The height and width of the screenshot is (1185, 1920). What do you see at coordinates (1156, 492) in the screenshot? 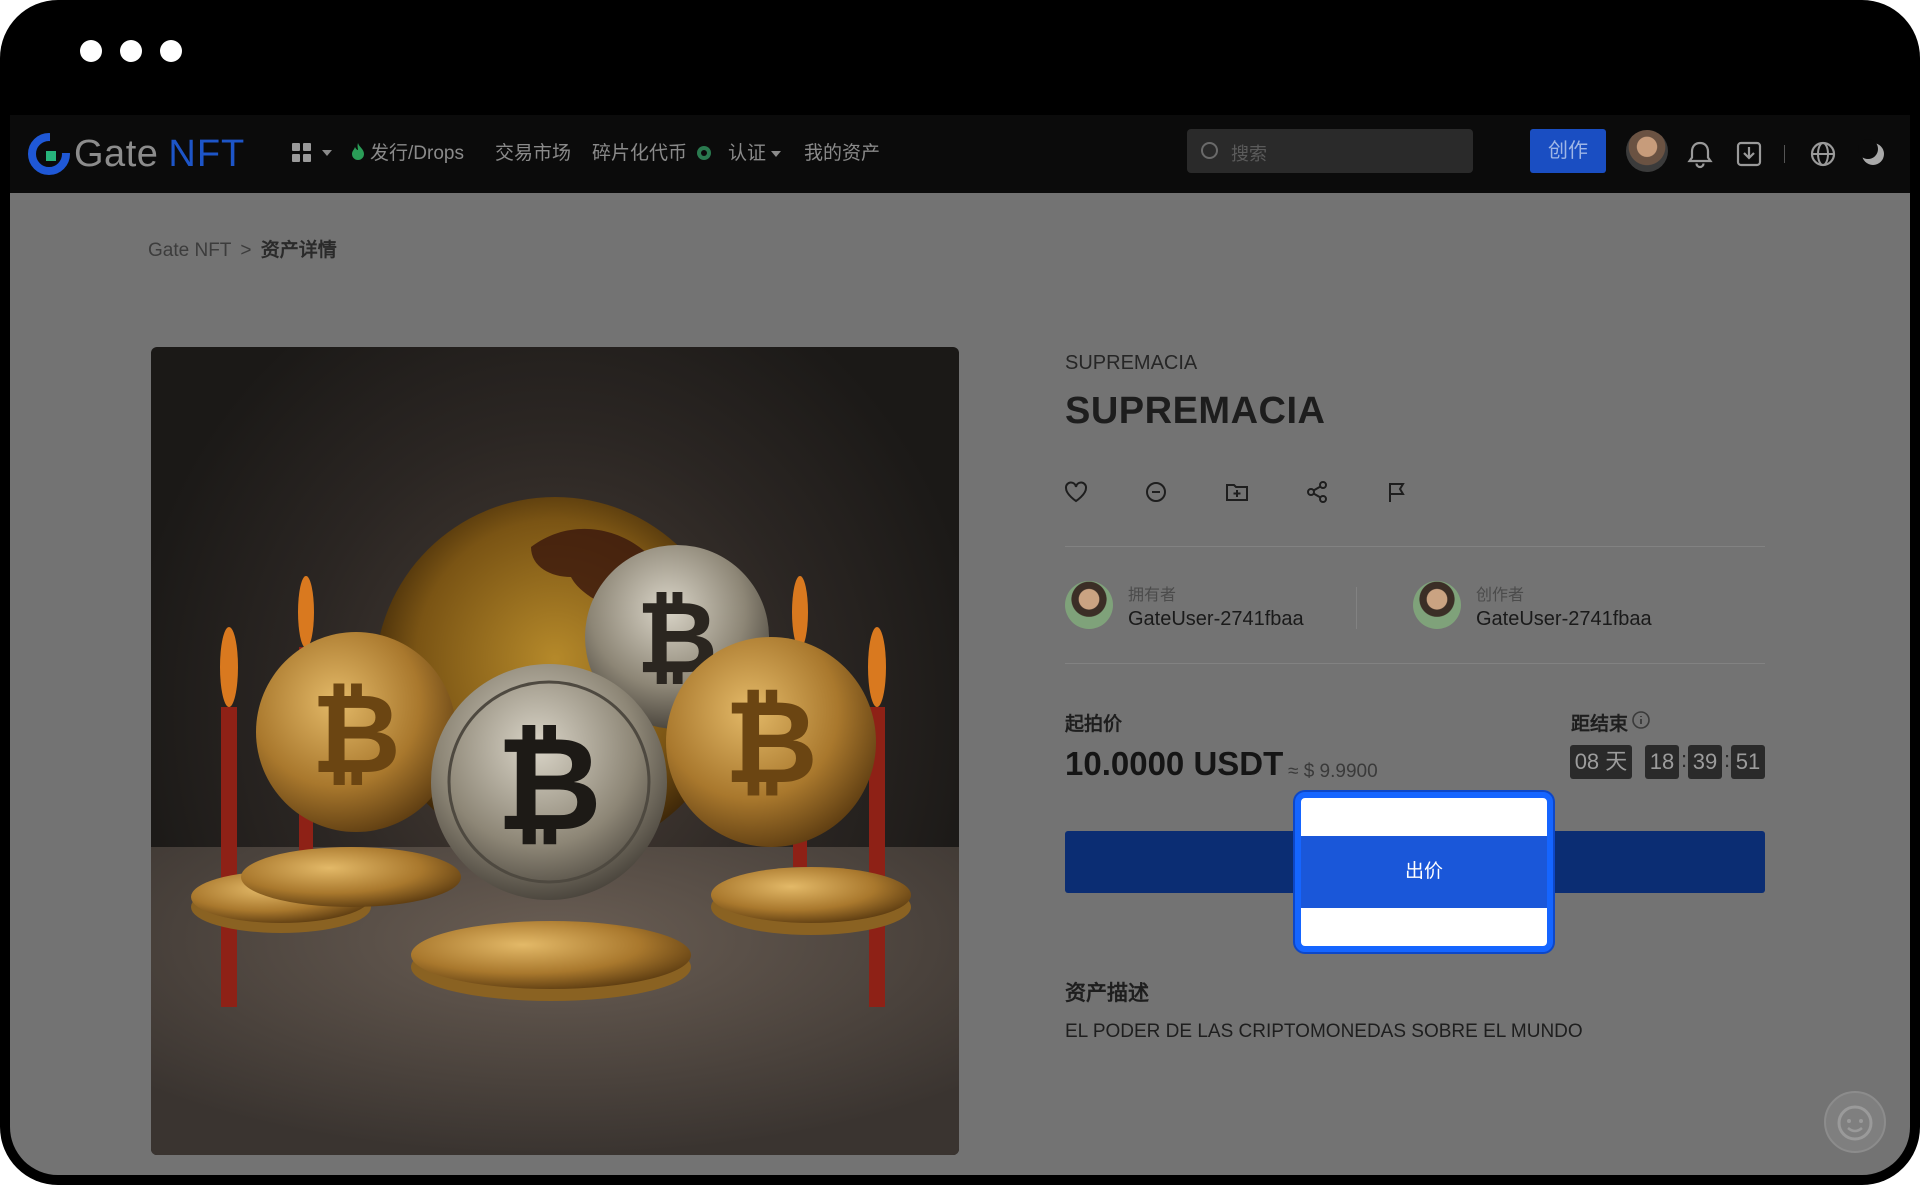
I see `comment-icon` at bounding box center [1156, 492].